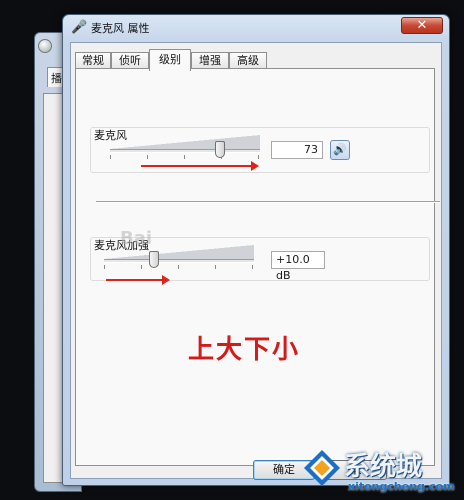 The height and width of the screenshot is (500, 464). Describe the element at coordinates (401, 486) in the screenshot. I see `watermark-url: xitongcheng.com` at that location.